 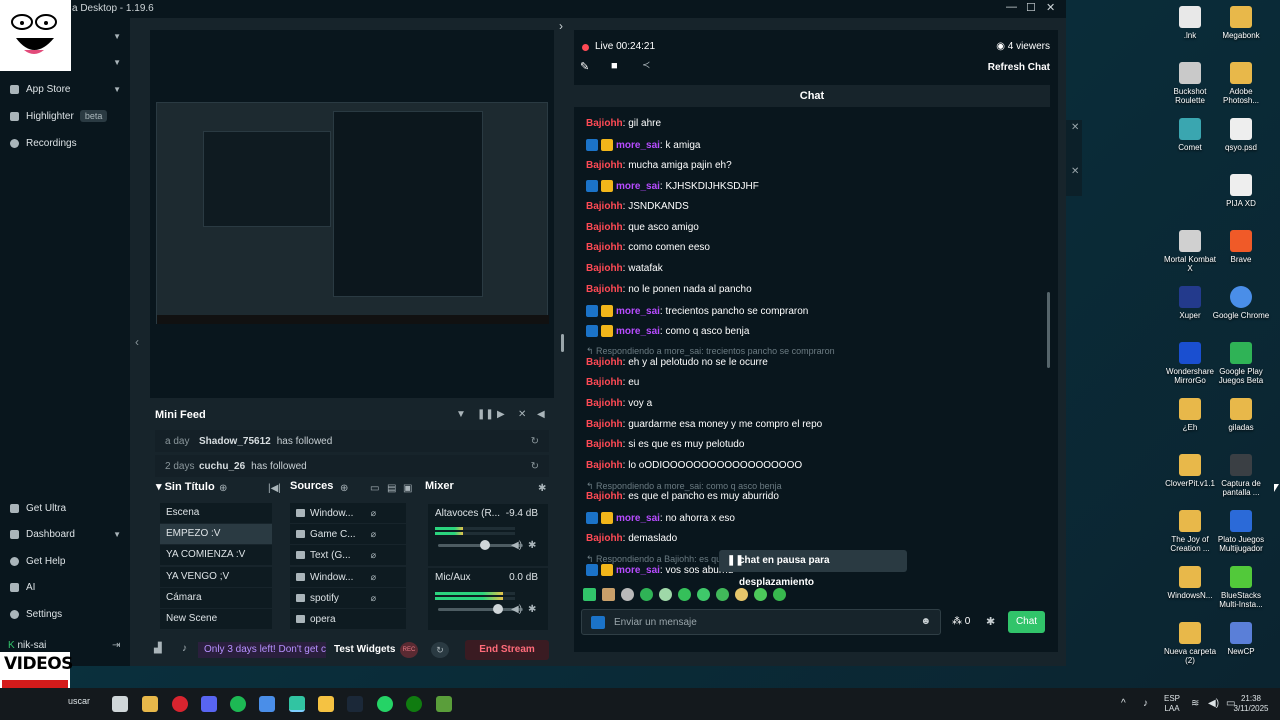 What do you see at coordinates (238, 704) in the screenshot?
I see `spotify-icon` at bounding box center [238, 704].